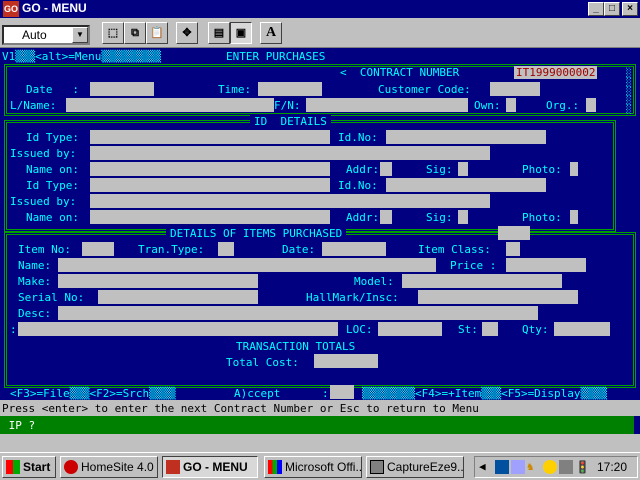 The height and width of the screenshot is (480, 640). What do you see at coordinates (317, 425) in the screenshot?
I see `command-line: IP ?` at bounding box center [317, 425].